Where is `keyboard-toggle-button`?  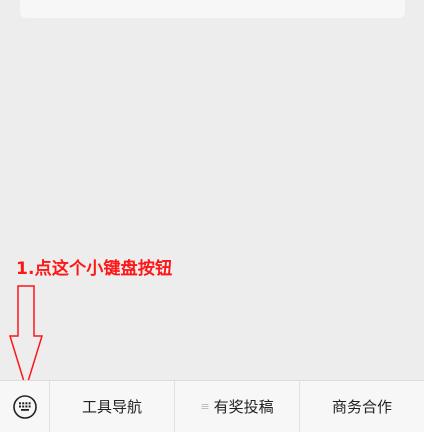
keyboard-toggle-button is located at coordinates (25, 406).